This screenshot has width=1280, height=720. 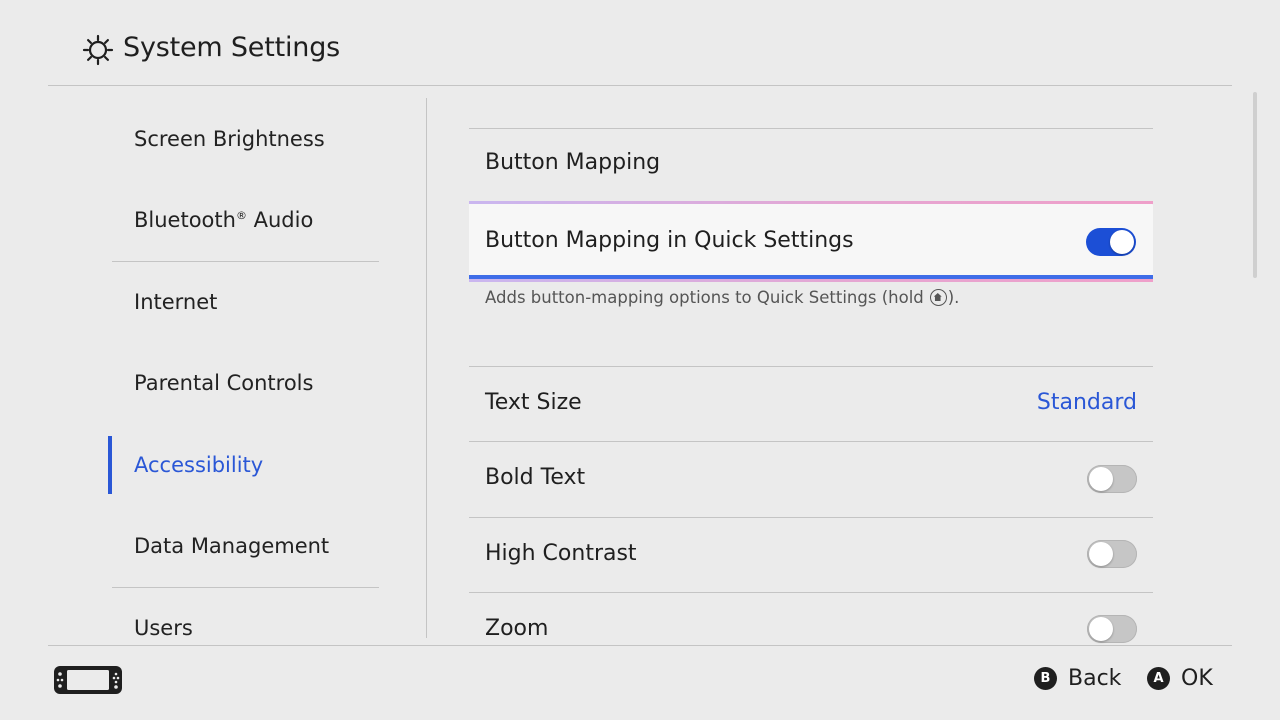 What do you see at coordinates (811, 128) in the screenshot?
I see `row-divider` at bounding box center [811, 128].